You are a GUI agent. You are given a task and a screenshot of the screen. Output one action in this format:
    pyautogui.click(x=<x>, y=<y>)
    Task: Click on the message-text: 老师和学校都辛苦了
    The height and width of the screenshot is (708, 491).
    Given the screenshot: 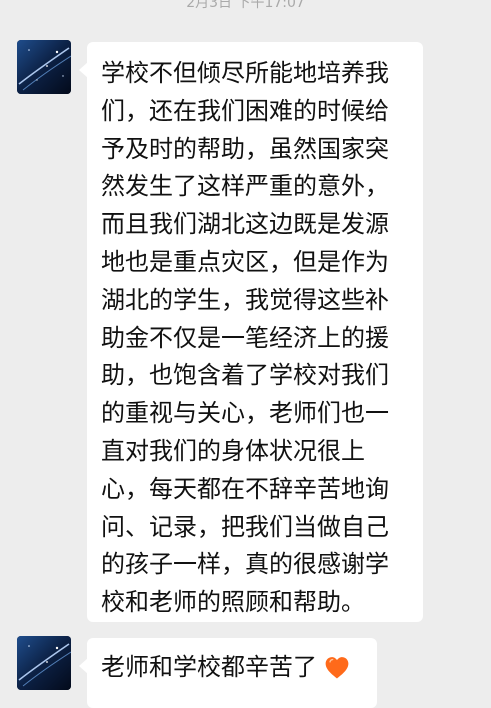 What is the action you would take?
    pyautogui.click(x=209, y=667)
    